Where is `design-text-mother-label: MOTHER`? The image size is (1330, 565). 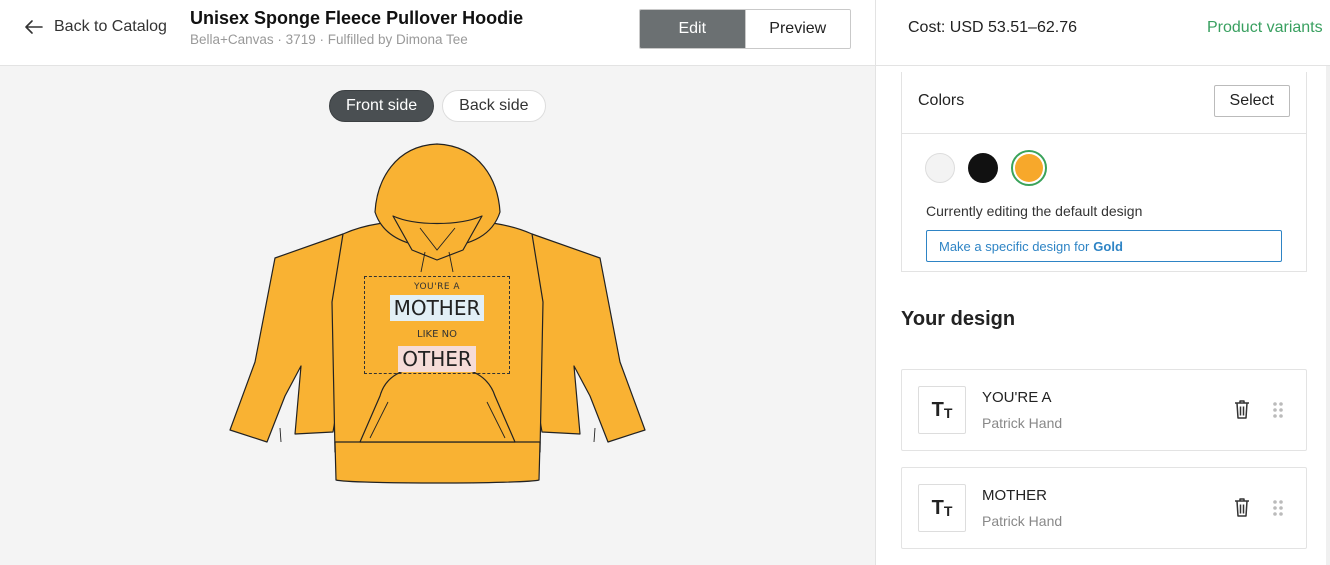
design-text-mother-label: MOTHER is located at coordinates (437, 308).